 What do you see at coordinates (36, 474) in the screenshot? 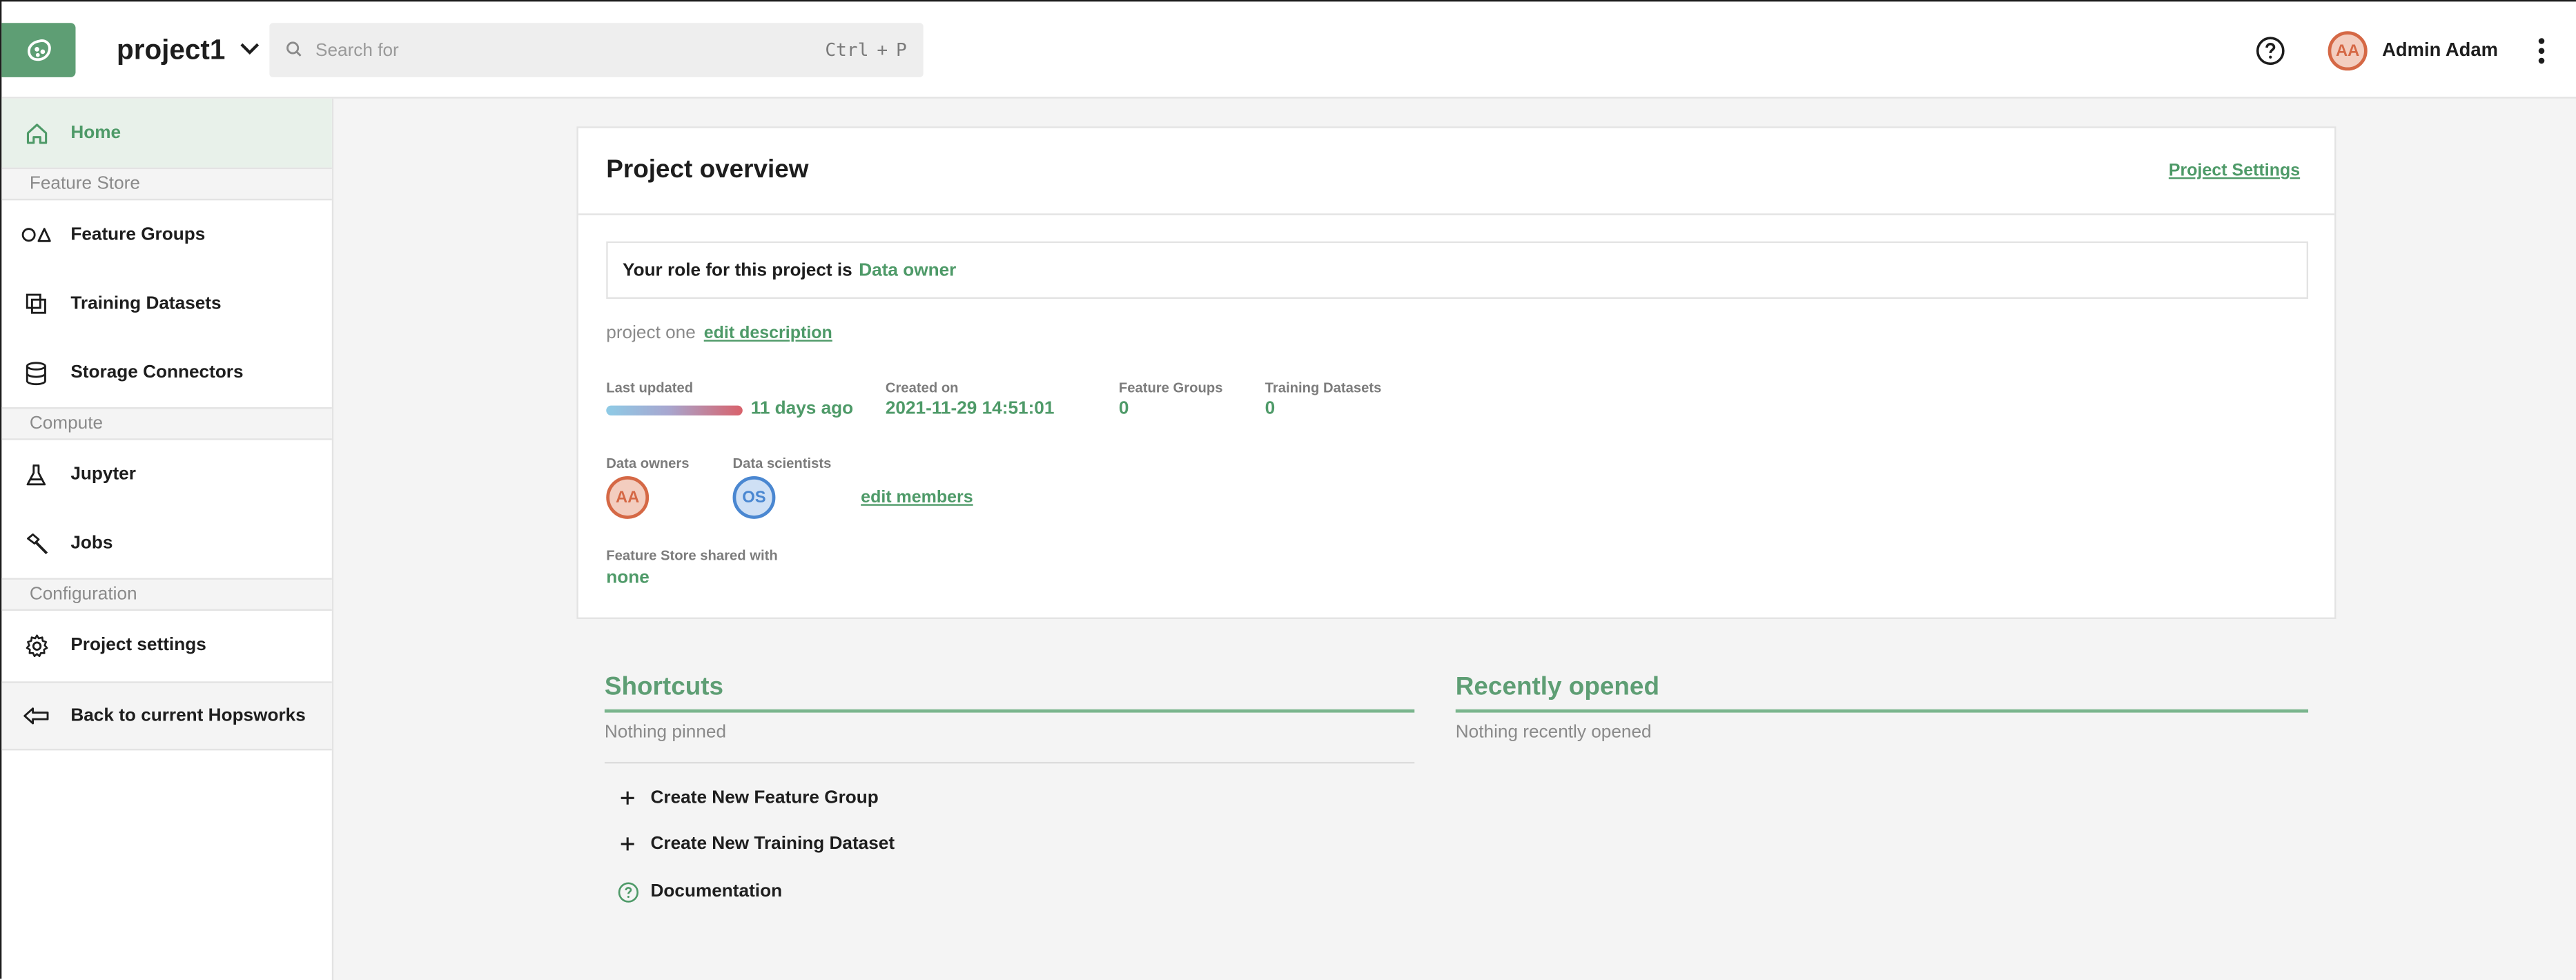
I see `flask-icon` at bounding box center [36, 474].